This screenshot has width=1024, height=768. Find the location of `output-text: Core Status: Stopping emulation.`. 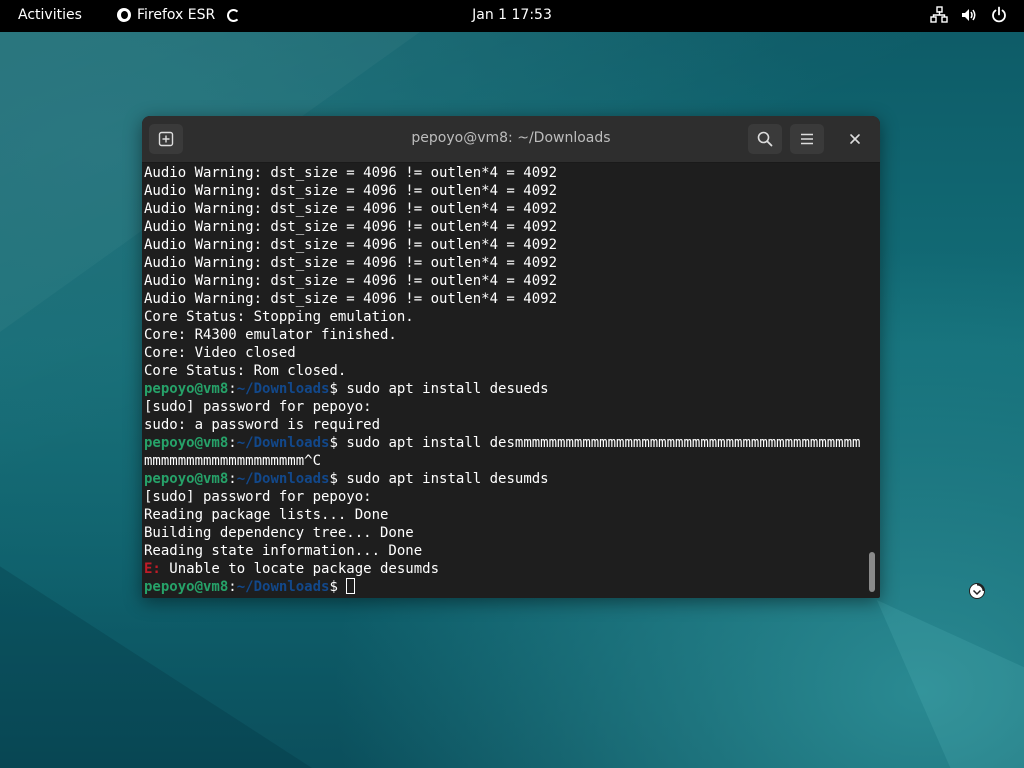

output-text: Core Status: Stopping emulation. is located at coordinates (279, 317).